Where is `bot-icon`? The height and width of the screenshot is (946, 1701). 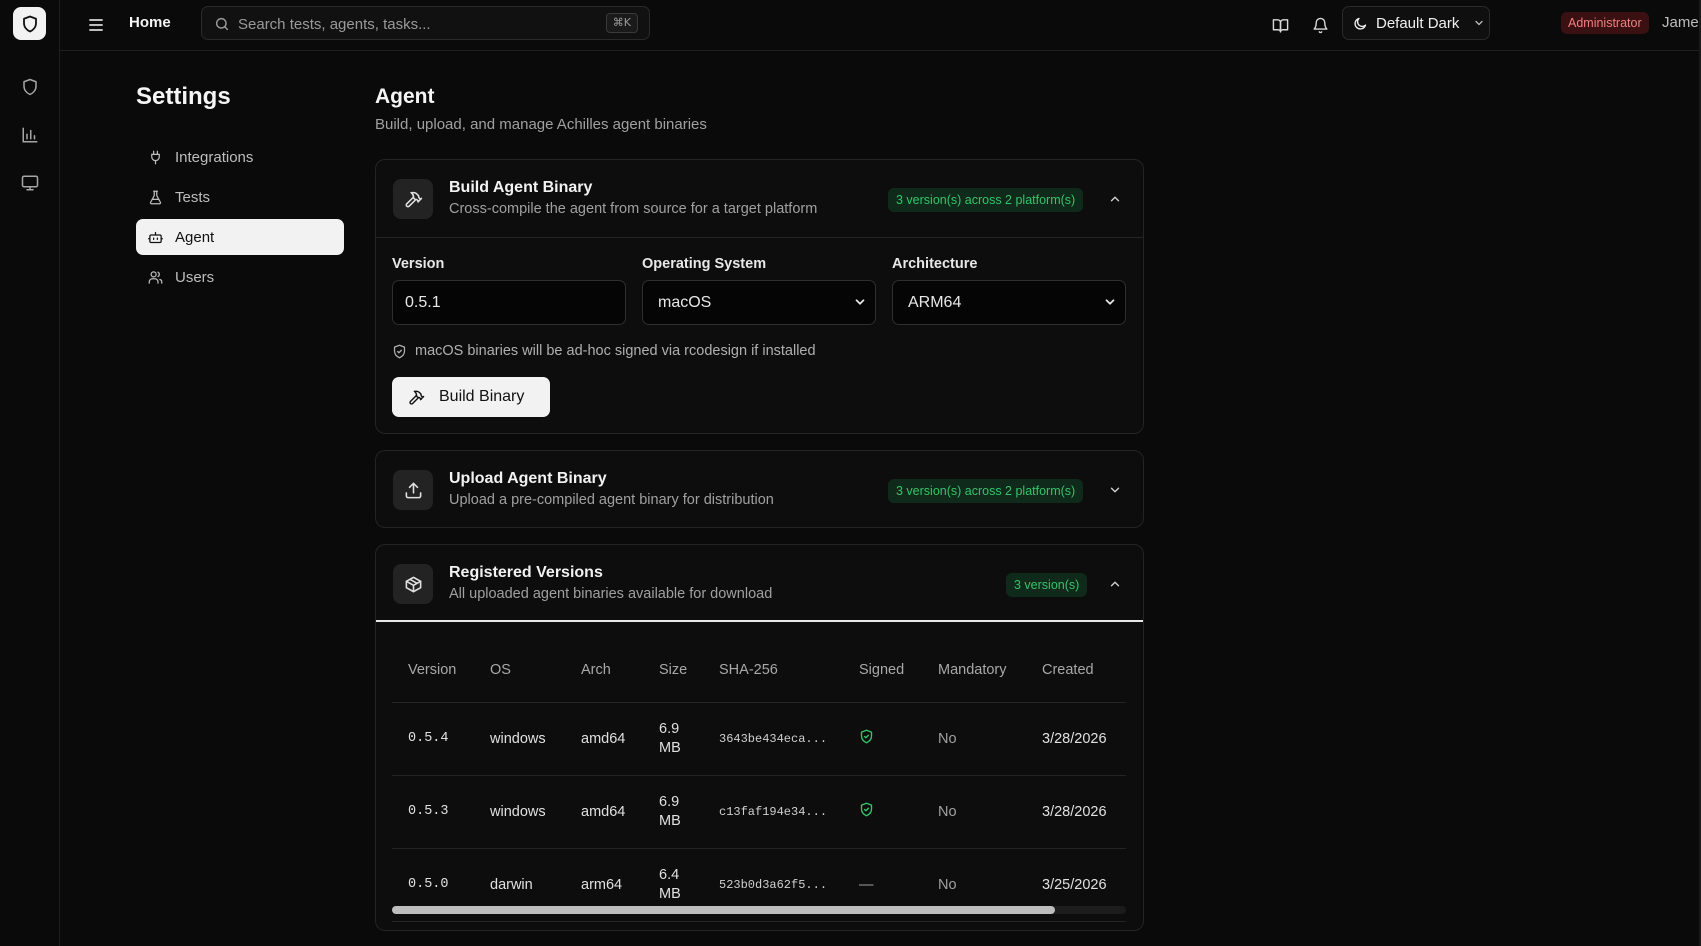 bot-icon is located at coordinates (155, 237).